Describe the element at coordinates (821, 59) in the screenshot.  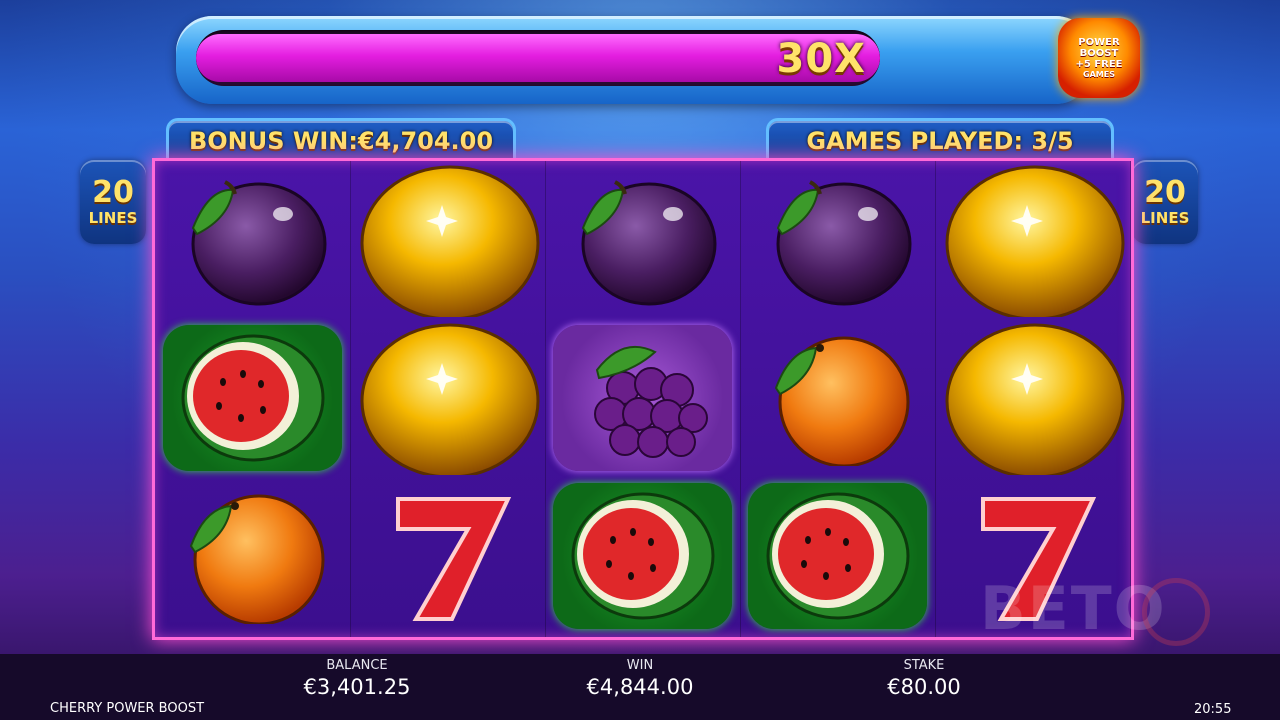
I see `multiplier-label: 30X` at that location.